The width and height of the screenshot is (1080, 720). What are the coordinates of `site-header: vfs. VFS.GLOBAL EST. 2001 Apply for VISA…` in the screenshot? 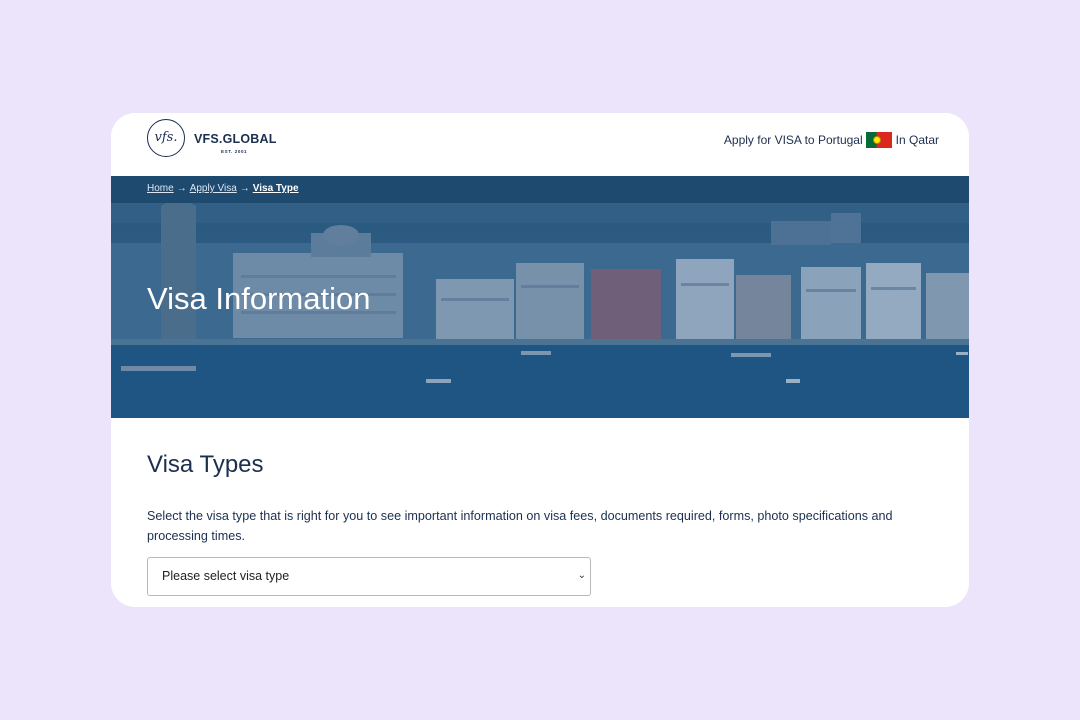 It's located at (540, 144).